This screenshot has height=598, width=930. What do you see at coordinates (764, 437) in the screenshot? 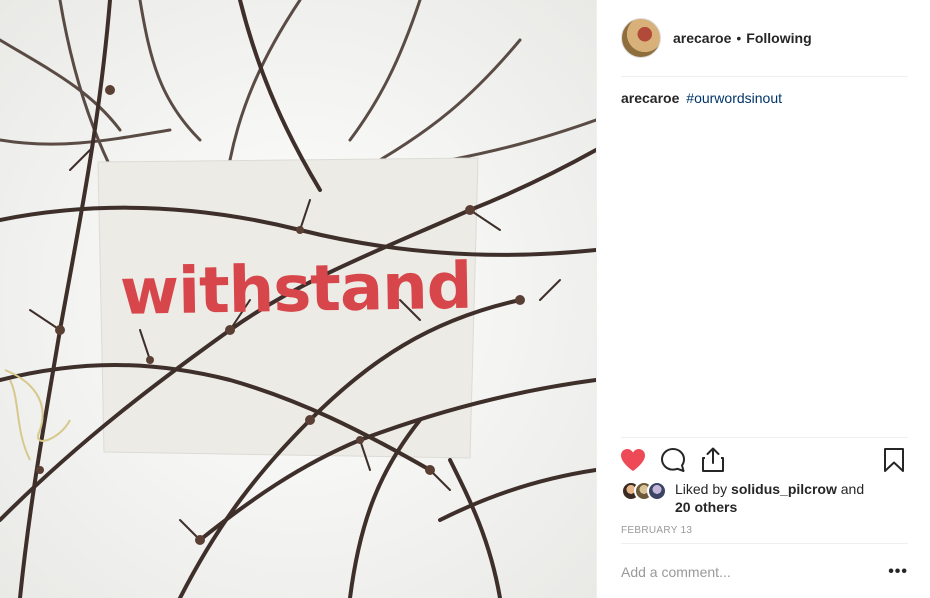
I see `actions-divider` at bounding box center [764, 437].